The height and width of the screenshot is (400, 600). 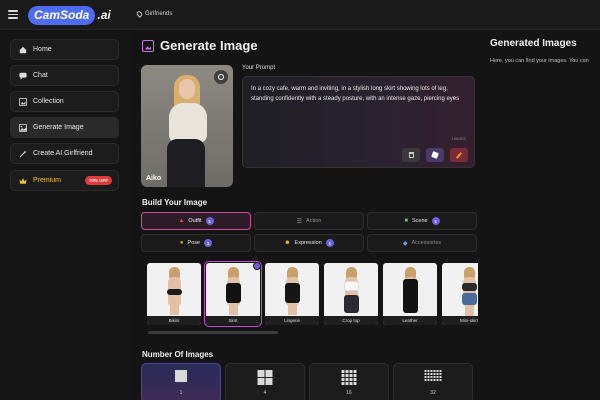 I want to click on logo: CamSoda .ai, so click(x=69, y=15).